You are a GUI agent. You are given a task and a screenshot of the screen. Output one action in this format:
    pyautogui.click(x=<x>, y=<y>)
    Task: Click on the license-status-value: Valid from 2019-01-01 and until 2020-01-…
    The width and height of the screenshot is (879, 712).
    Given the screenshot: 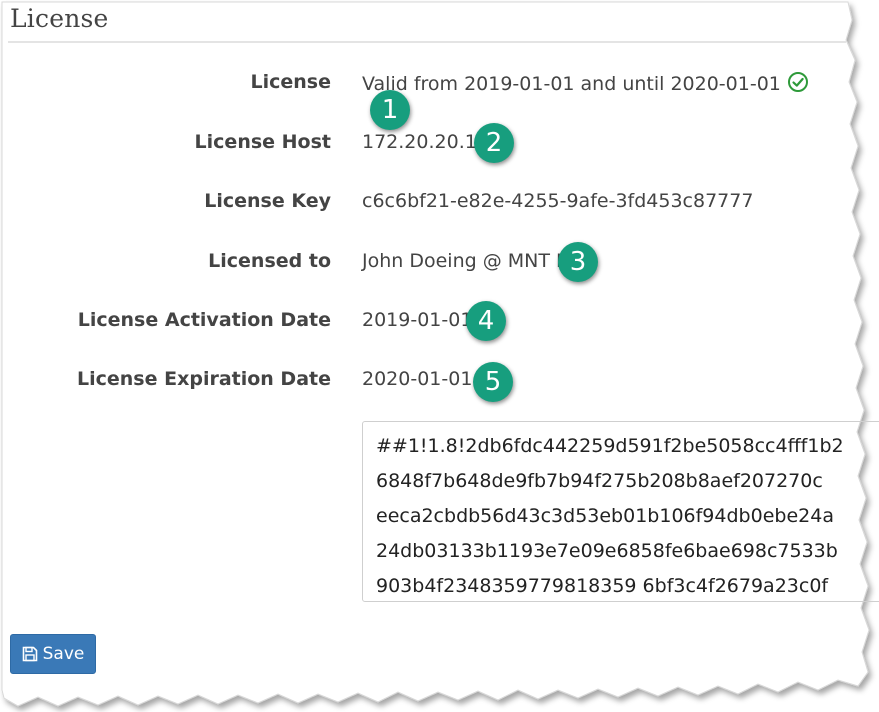 What is the action you would take?
    pyautogui.click(x=585, y=84)
    